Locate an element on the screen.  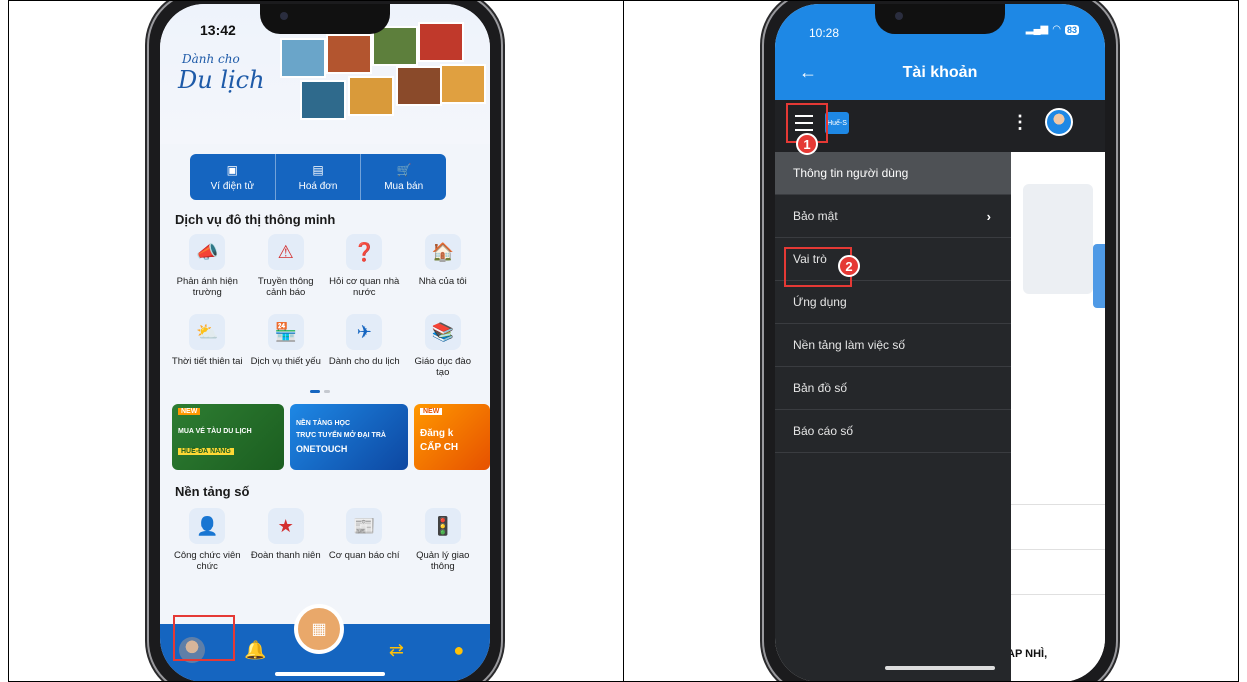
promo-text: MUA VÉ TÀU DU LỊCH is located at coordinates (215, 431).